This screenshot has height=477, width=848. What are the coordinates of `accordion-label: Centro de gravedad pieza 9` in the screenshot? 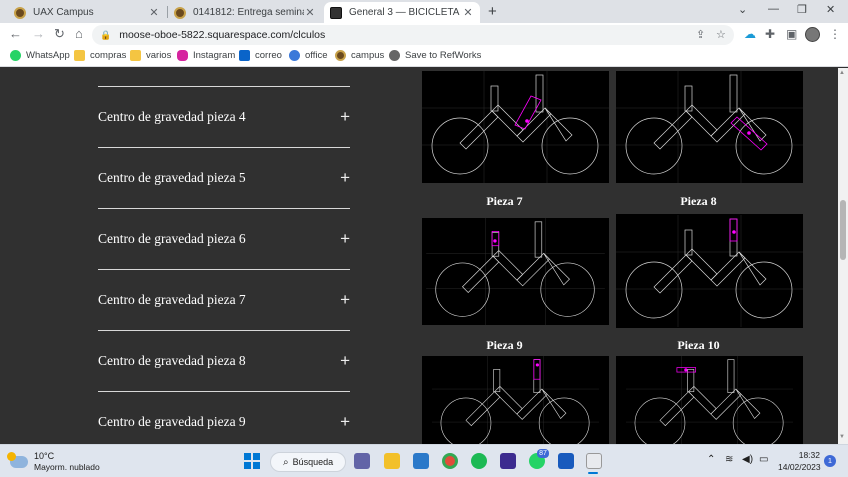 It's located at (172, 421).